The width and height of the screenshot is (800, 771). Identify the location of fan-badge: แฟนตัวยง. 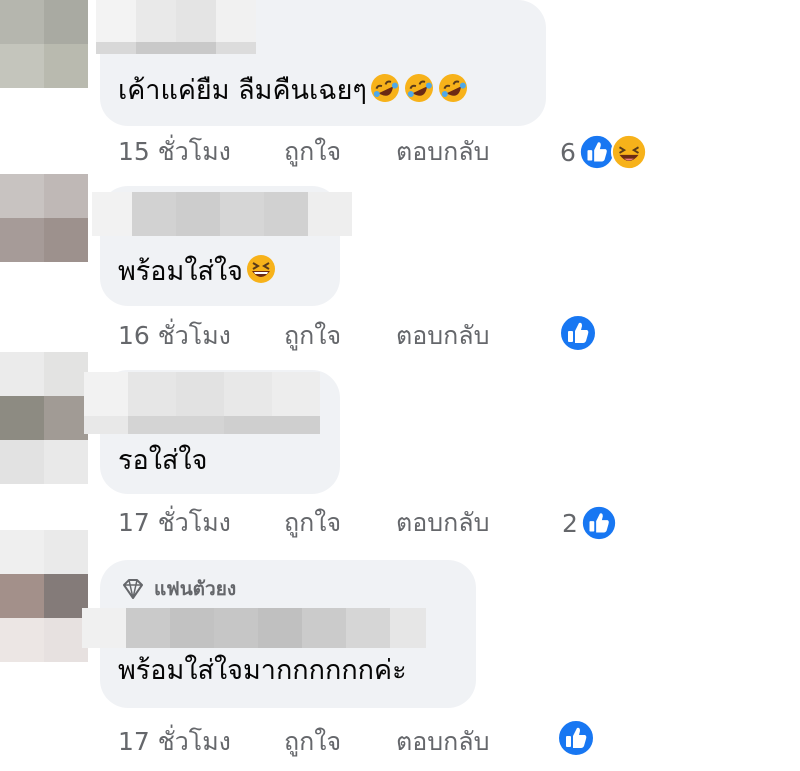
(178, 589).